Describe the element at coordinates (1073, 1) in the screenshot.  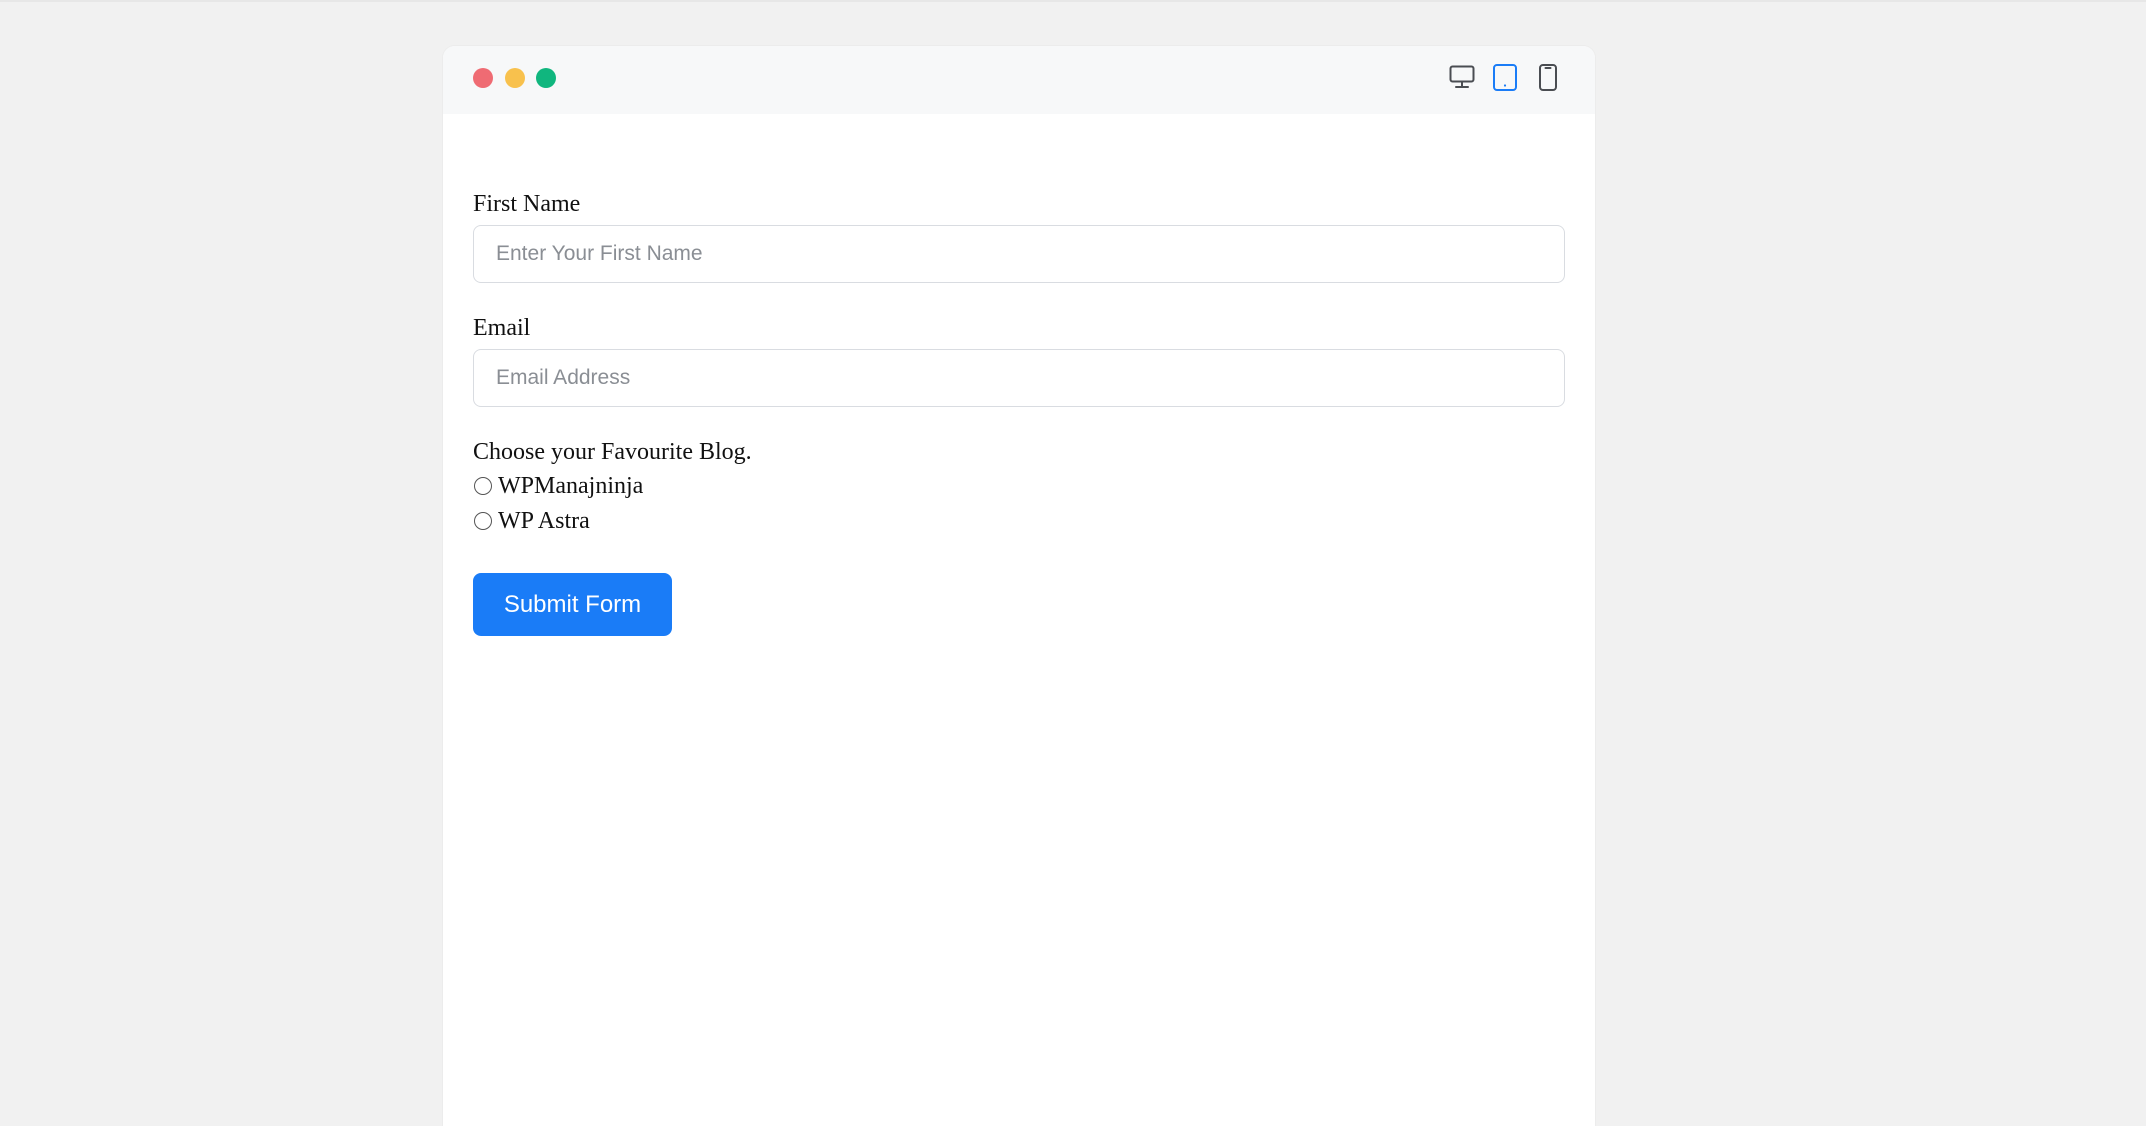
I see `top-divider` at that location.